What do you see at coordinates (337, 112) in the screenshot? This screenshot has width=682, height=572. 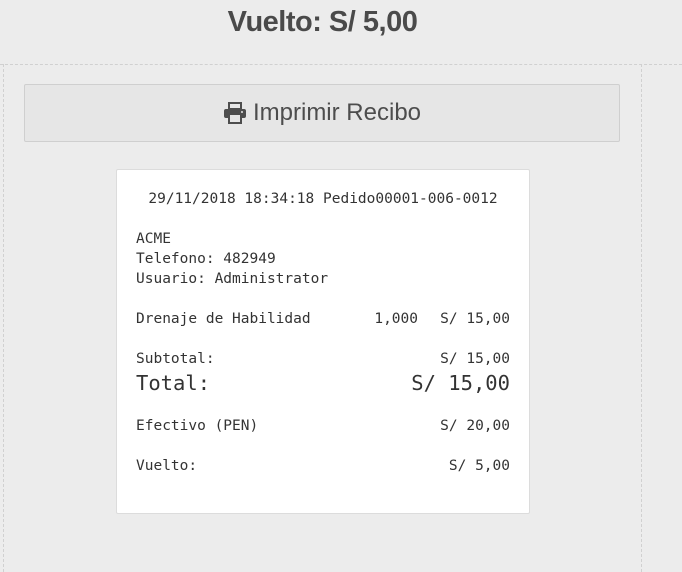 I see `print-receipt-label: Imprimir Recibo` at bounding box center [337, 112].